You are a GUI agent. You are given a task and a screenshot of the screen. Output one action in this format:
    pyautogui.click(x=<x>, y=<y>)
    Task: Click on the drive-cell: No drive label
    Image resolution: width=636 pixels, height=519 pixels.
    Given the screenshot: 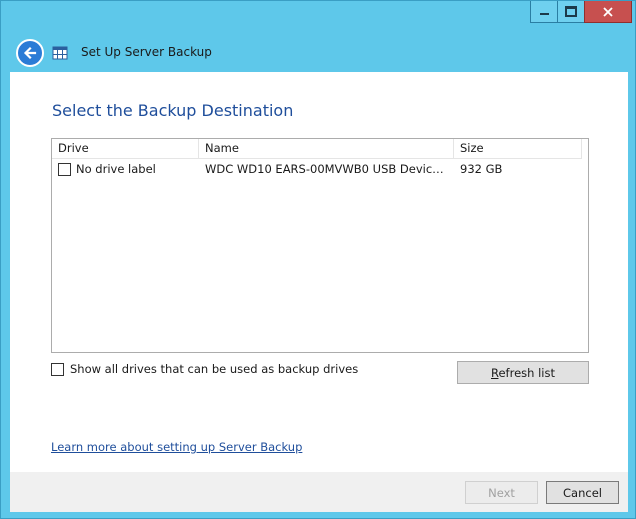 What is the action you would take?
    pyautogui.click(x=128, y=169)
    